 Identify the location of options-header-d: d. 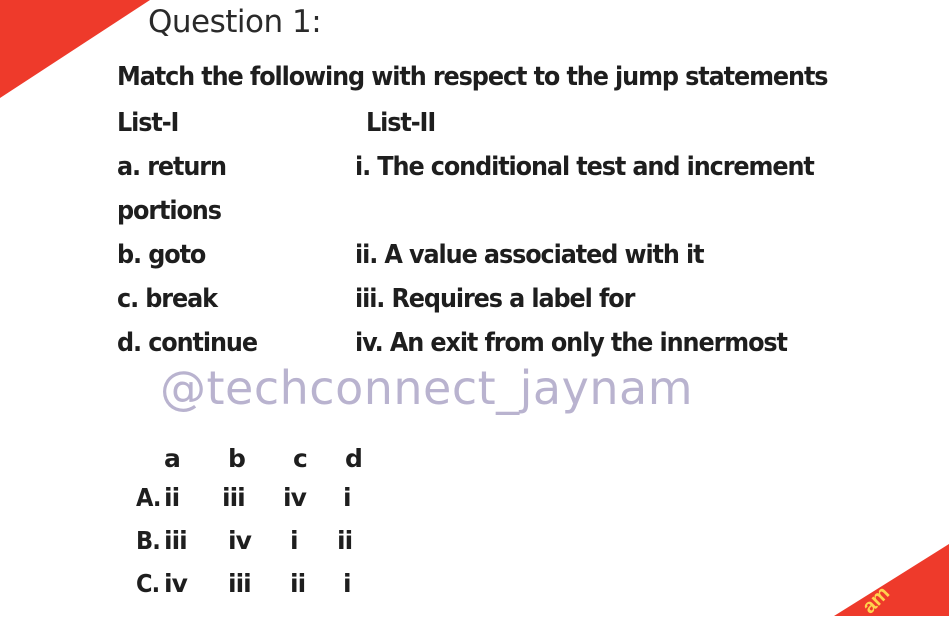
(354, 458).